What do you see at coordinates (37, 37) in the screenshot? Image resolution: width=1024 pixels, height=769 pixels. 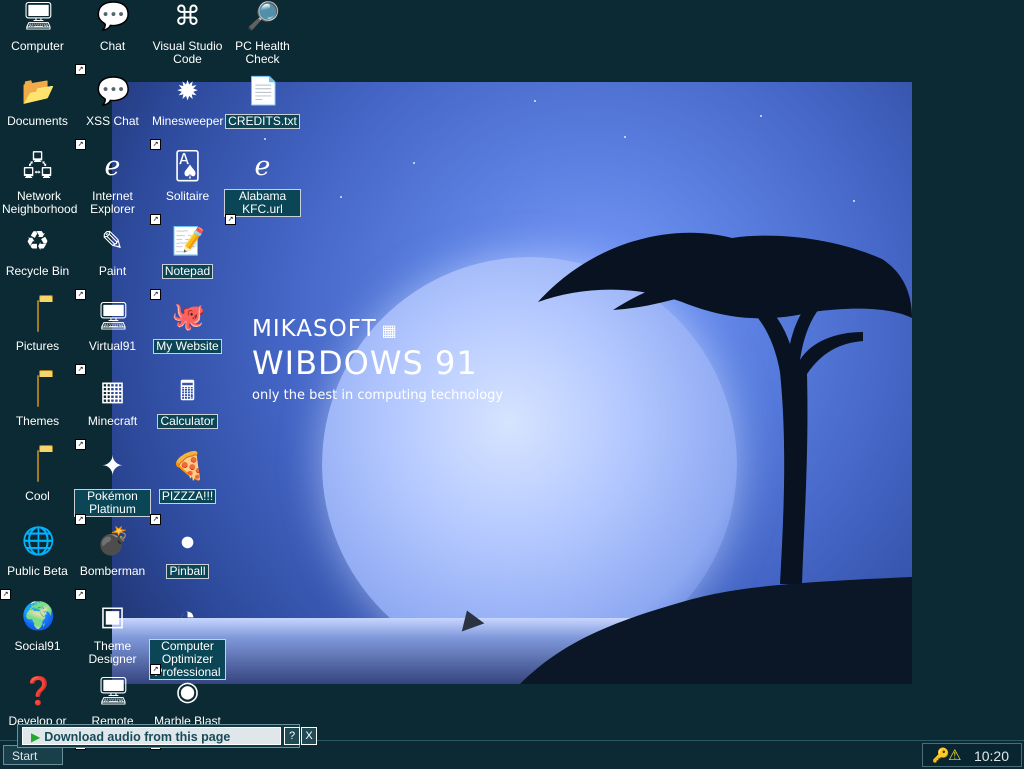 I see `desktop-icon-computer: 🖥 Computer` at bounding box center [37, 37].